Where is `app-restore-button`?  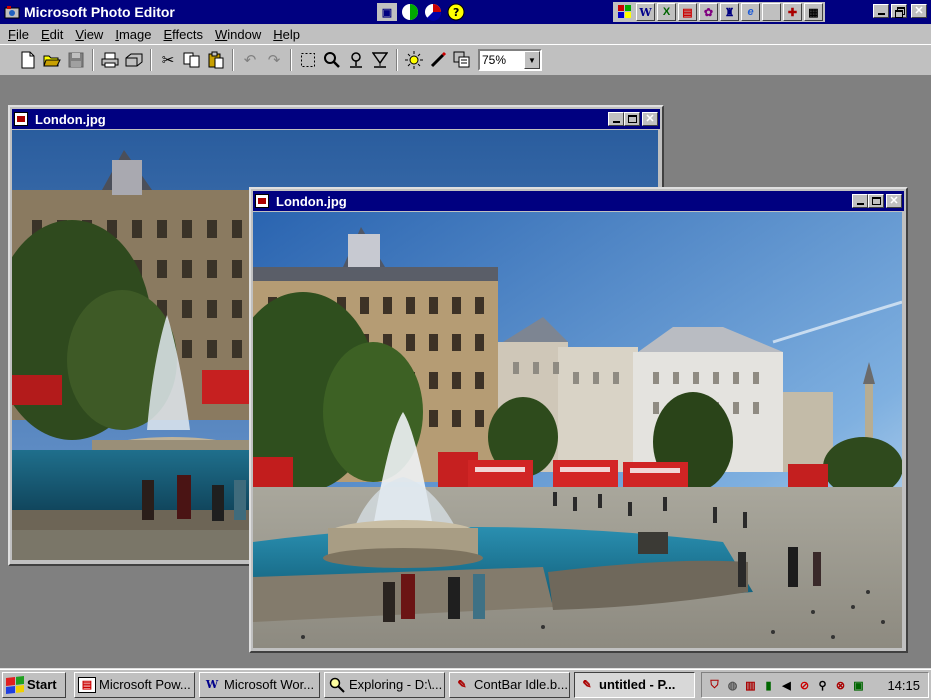
app-restore-button is located at coordinates (899, 11).